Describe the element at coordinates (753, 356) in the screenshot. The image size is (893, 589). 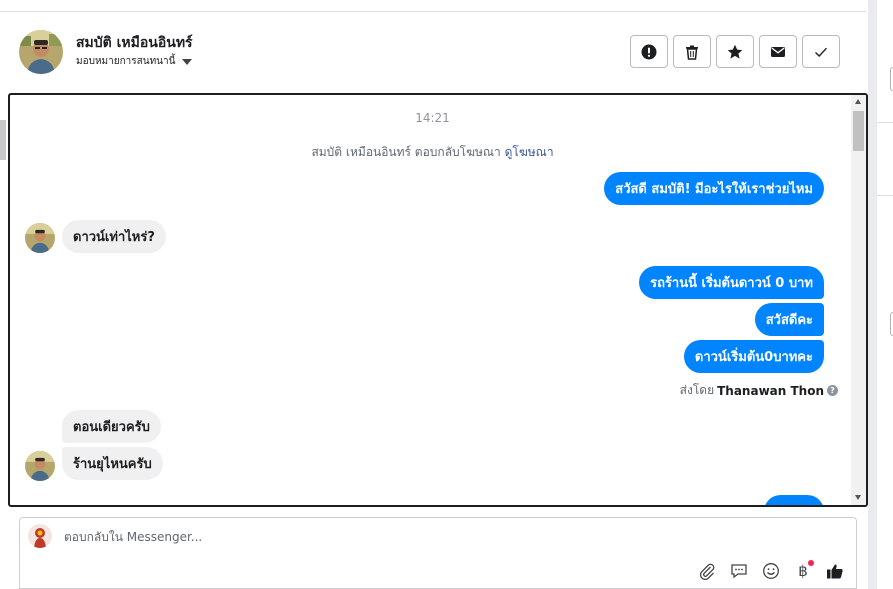
I see `message-outgoing: ดาวน์เริ่มต้น0บาทคะ` at that location.